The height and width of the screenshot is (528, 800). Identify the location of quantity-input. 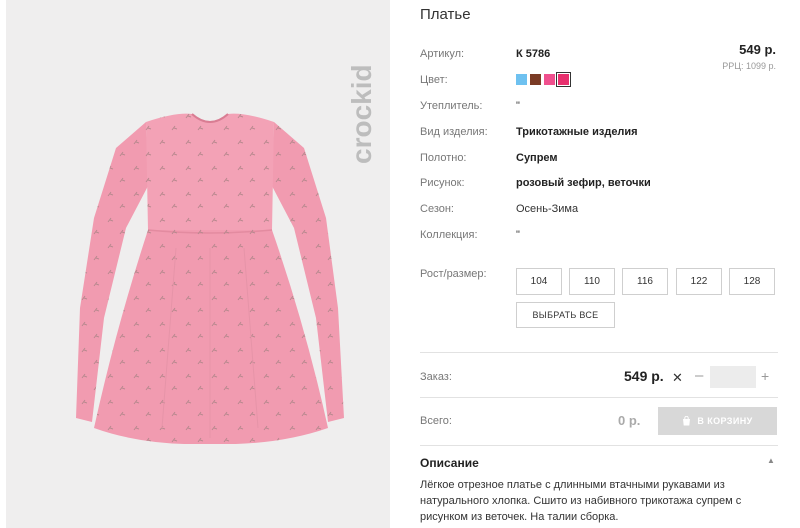
(733, 377).